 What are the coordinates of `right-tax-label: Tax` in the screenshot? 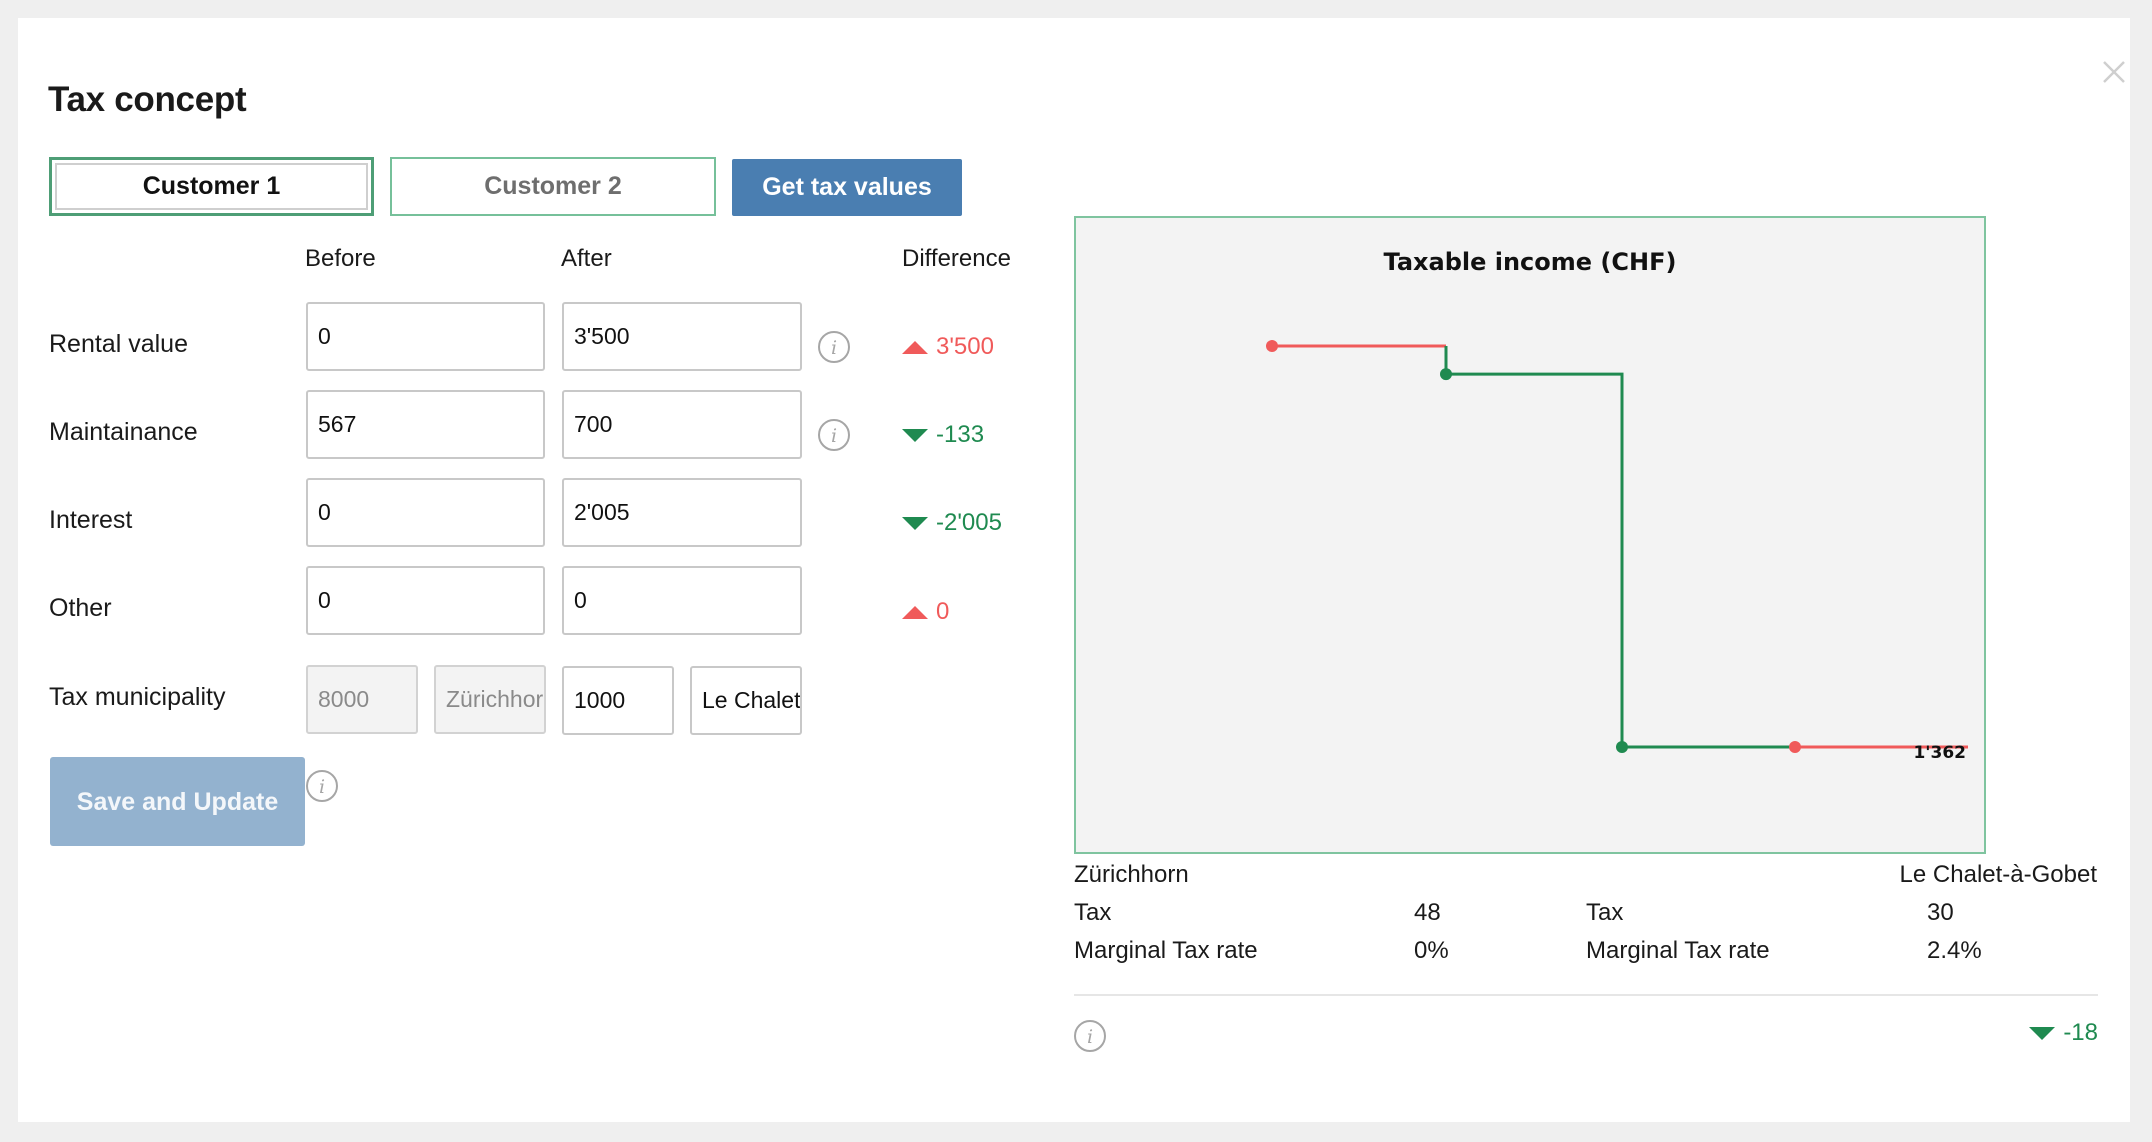 It's located at (1605, 912).